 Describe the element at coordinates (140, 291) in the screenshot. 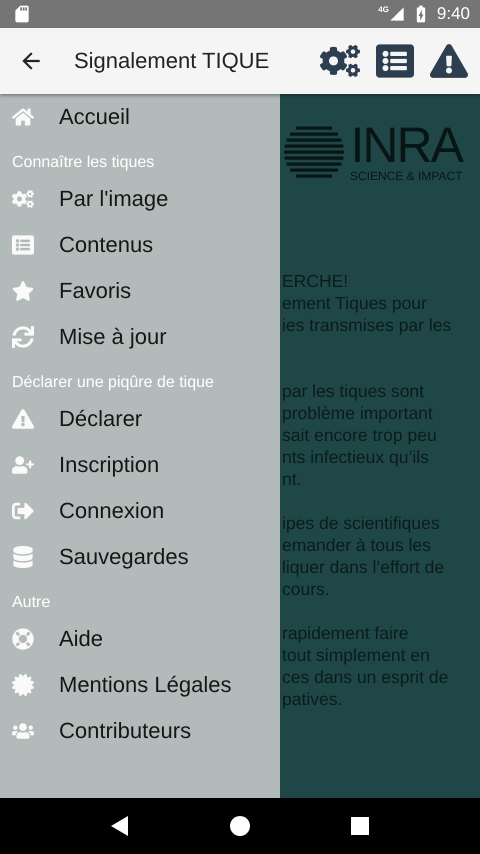

I see `menu-item: Favoris` at that location.